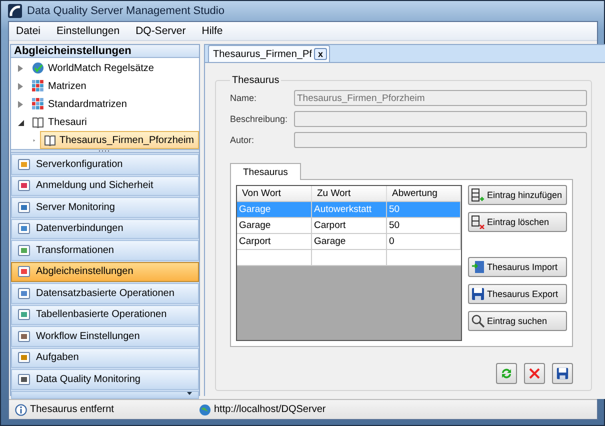 The width and height of the screenshot is (605, 426). What do you see at coordinates (105, 186) in the screenshot?
I see `nav-item: Anmeldung und Sicherheit` at bounding box center [105, 186].